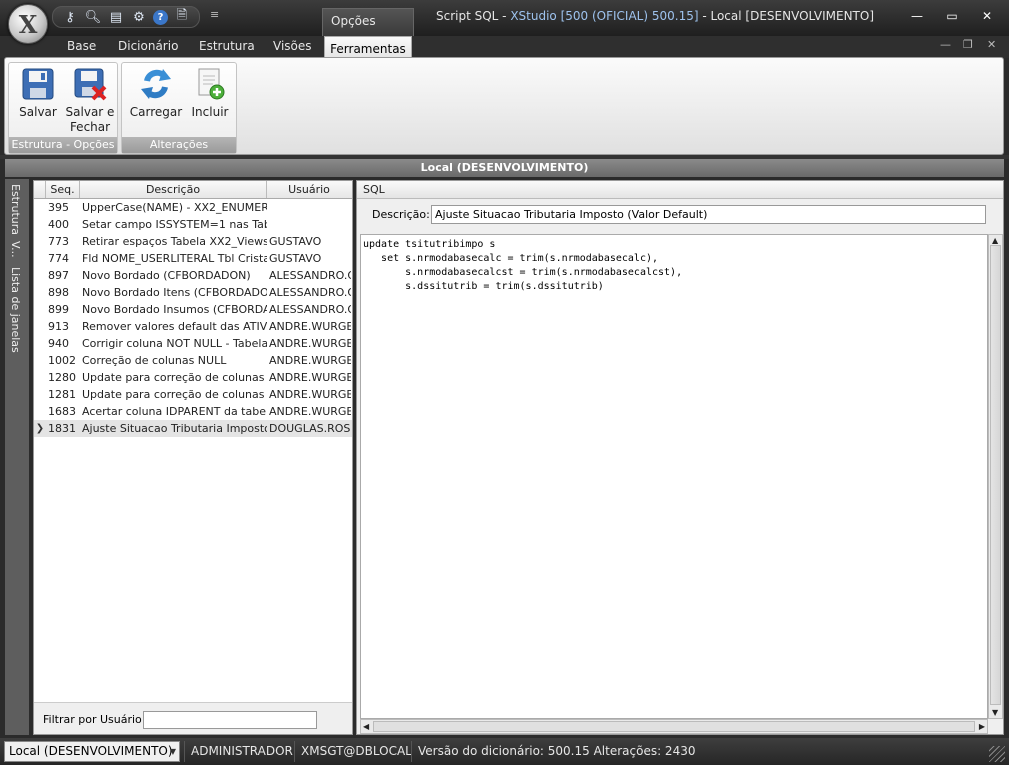 This screenshot has width=1009, height=765. What do you see at coordinates (173, 751) in the screenshot?
I see `chevron-down-icon: ▼` at bounding box center [173, 751].